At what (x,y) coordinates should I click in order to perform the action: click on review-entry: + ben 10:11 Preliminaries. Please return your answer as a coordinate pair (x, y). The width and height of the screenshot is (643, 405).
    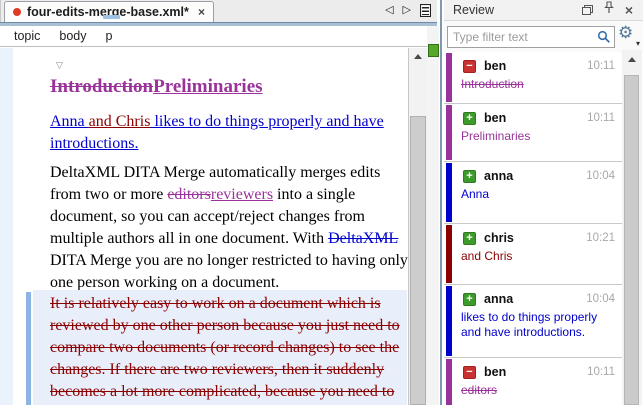
    Looking at the image, I should click on (533, 133).